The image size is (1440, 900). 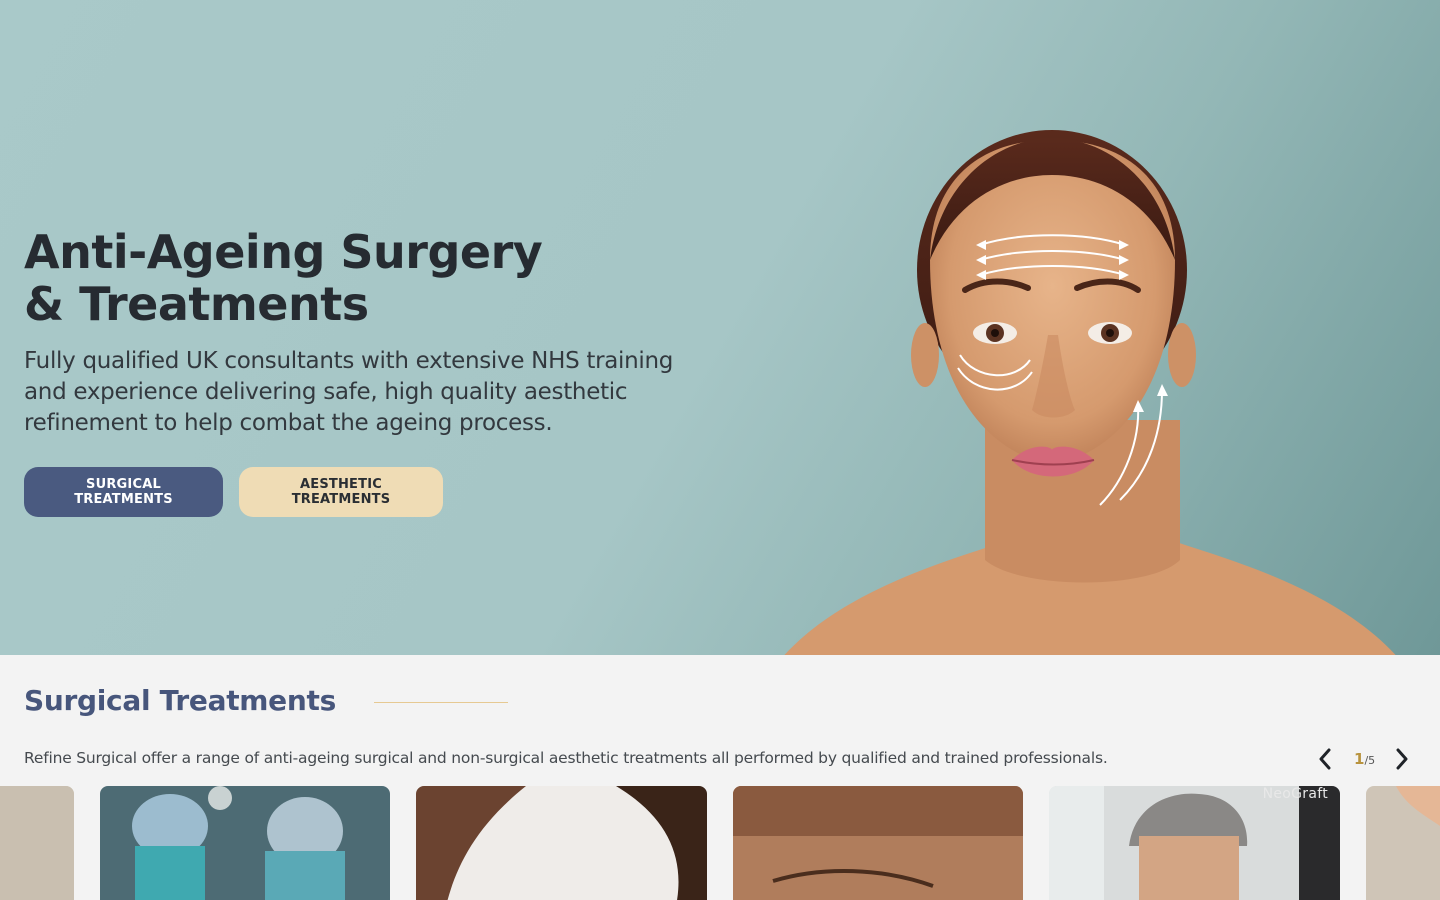 I want to click on neograft-label: NeoGraft, so click(x=1295, y=794).